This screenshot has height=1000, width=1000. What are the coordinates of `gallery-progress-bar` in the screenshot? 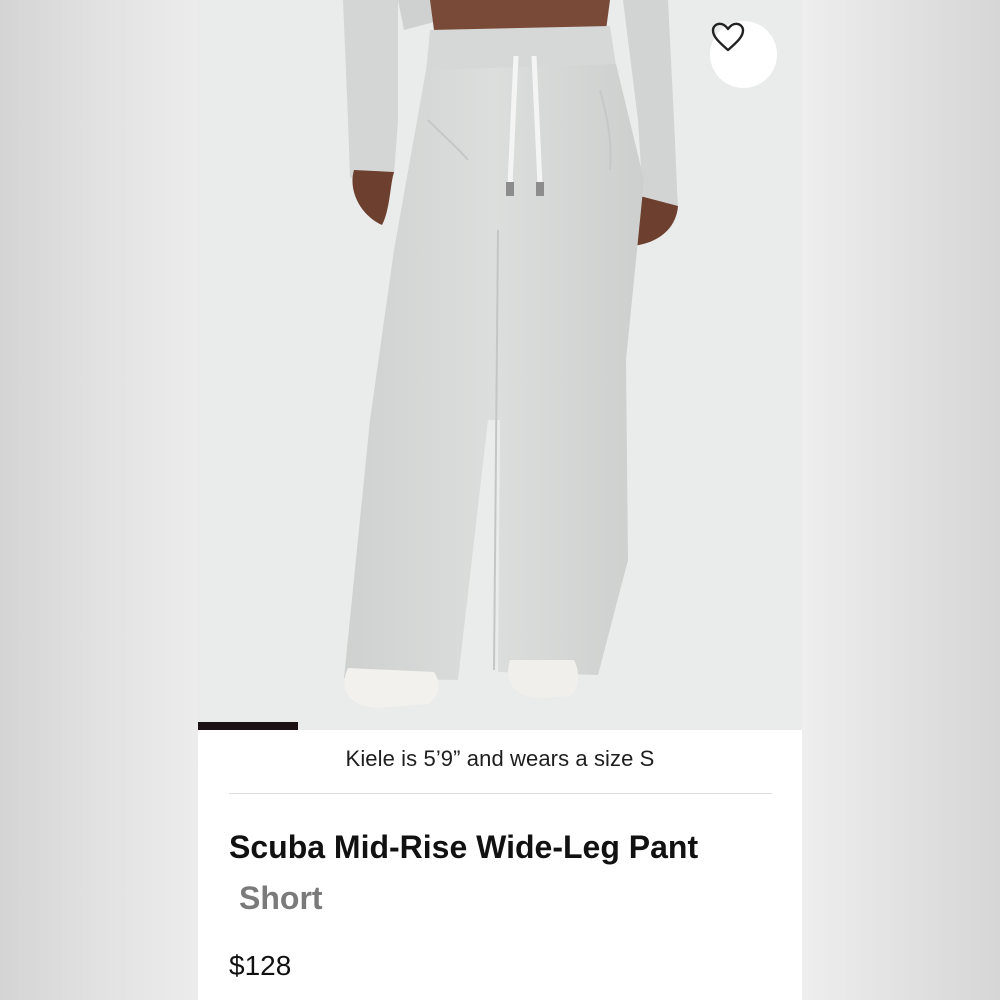 It's located at (500, 726).